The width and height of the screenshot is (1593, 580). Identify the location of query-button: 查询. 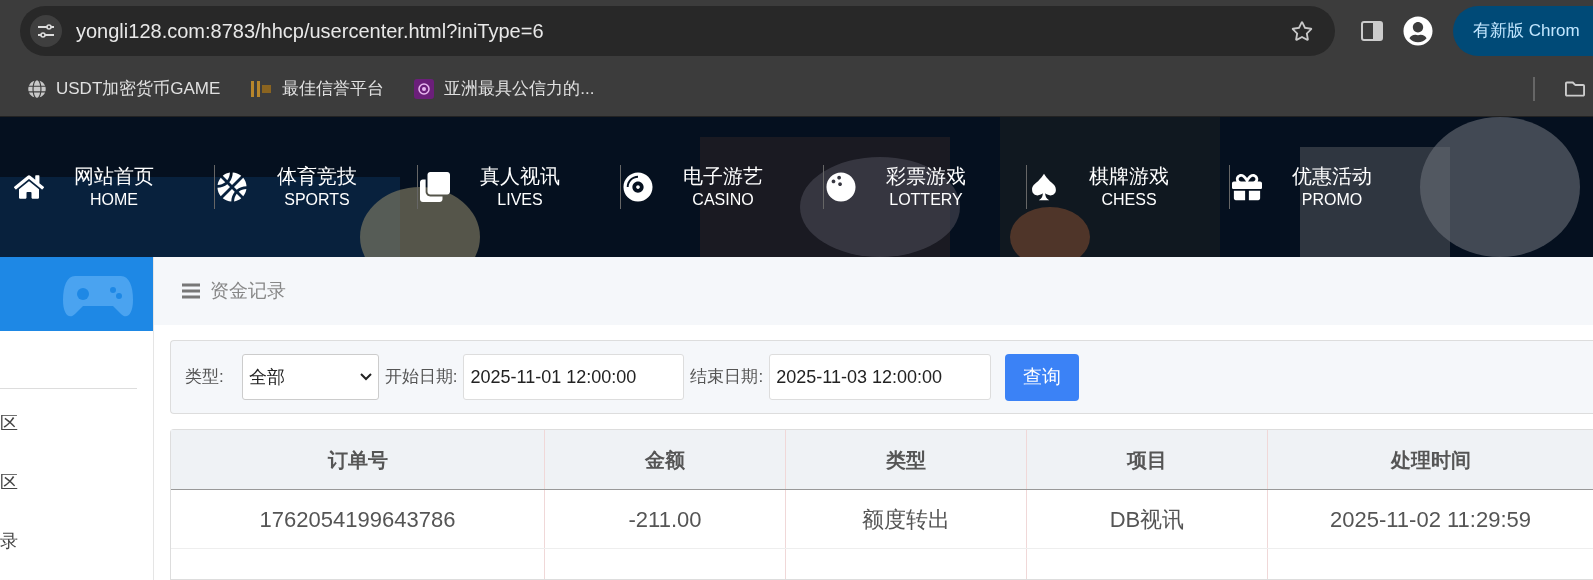
(1042, 377).